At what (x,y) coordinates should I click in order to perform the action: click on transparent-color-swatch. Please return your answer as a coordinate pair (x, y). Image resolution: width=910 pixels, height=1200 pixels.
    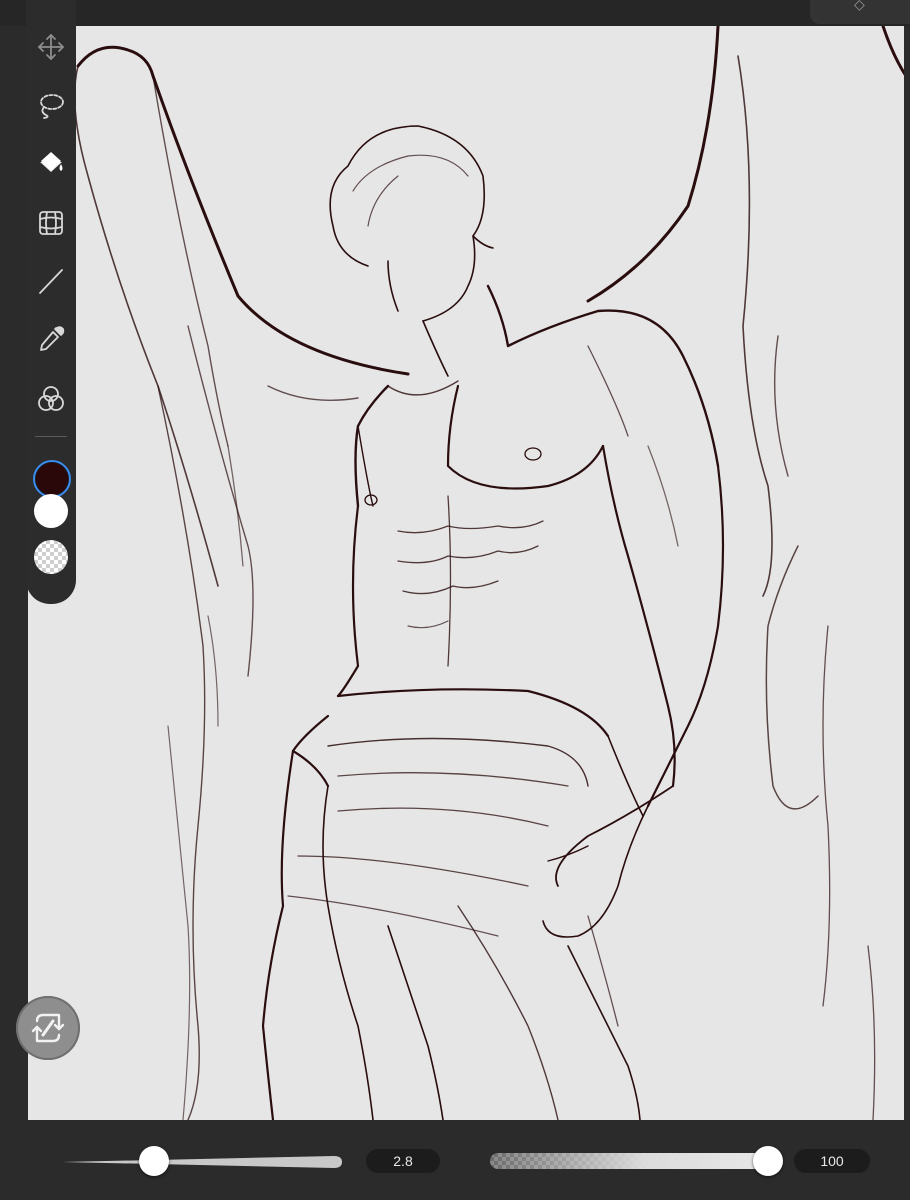
    Looking at the image, I should click on (51, 557).